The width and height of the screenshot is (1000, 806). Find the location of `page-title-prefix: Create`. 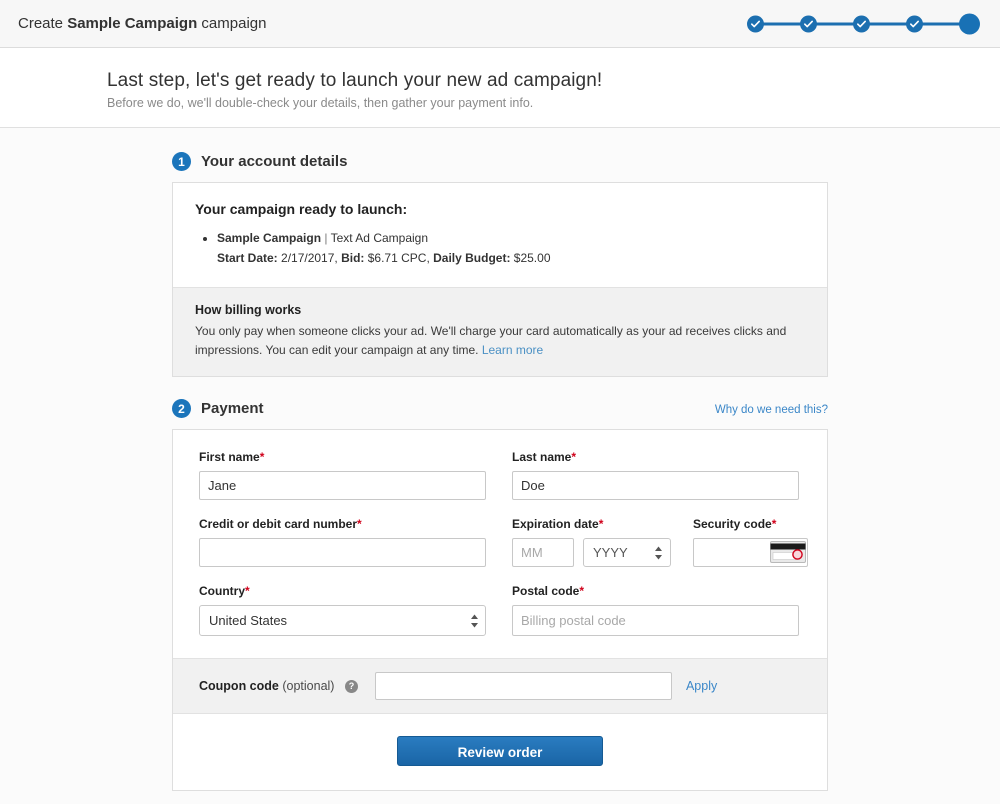

page-title-prefix: Create is located at coordinates (43, 23).